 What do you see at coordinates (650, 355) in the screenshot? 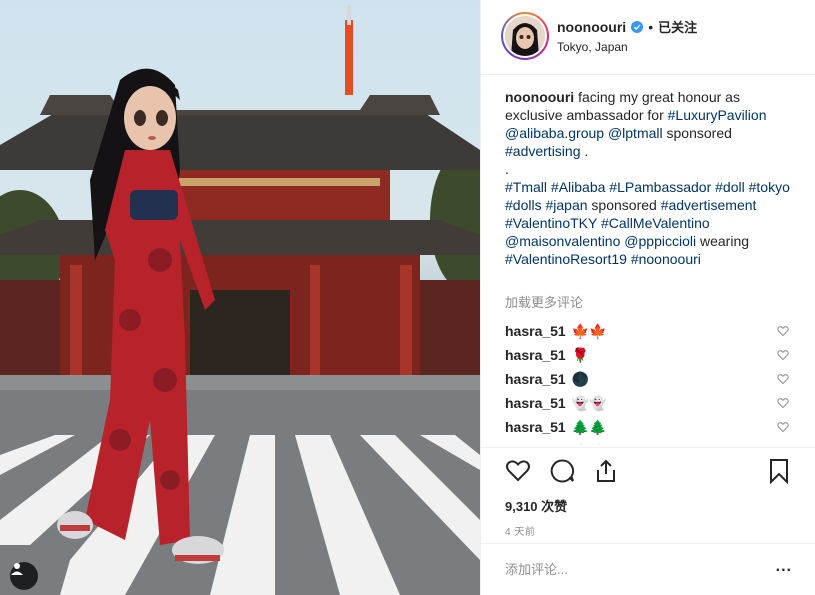
I see `comment-row: hasra_51 🌹` at bounding box center [650, 355].